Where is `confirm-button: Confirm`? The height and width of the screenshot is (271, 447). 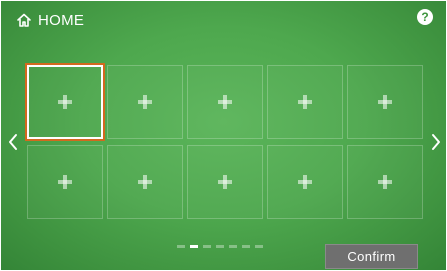
confirm-button: Confirm is located at coordinates (371, 256).